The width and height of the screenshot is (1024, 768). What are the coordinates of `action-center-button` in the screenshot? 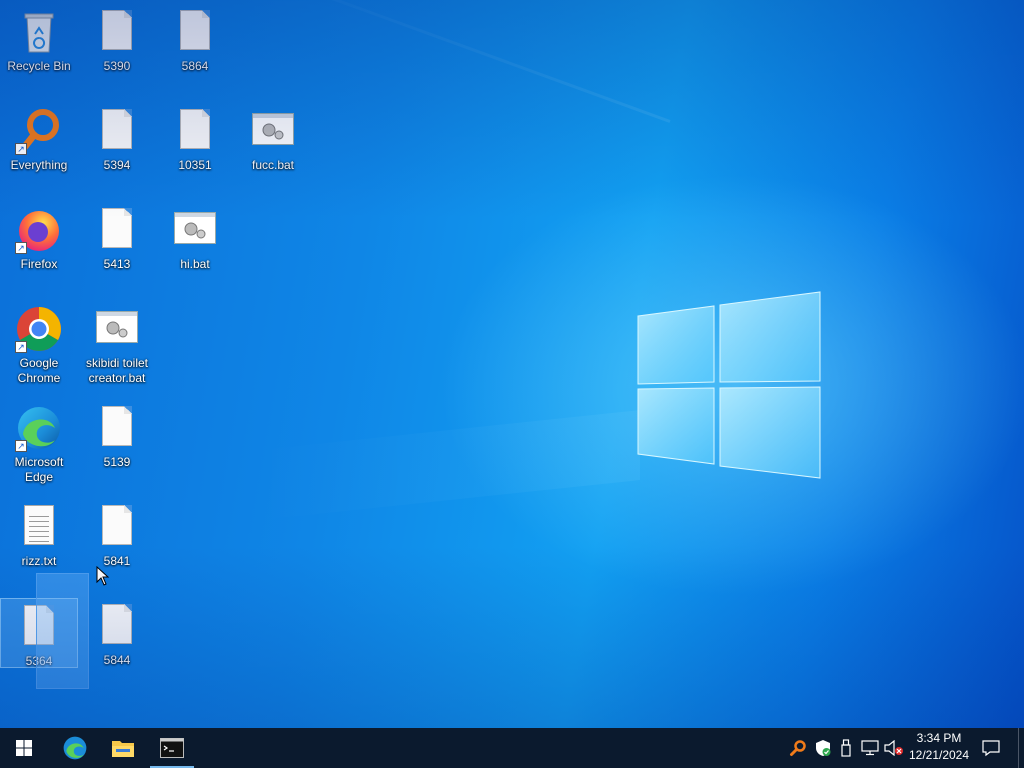 It's located at (991, 748).